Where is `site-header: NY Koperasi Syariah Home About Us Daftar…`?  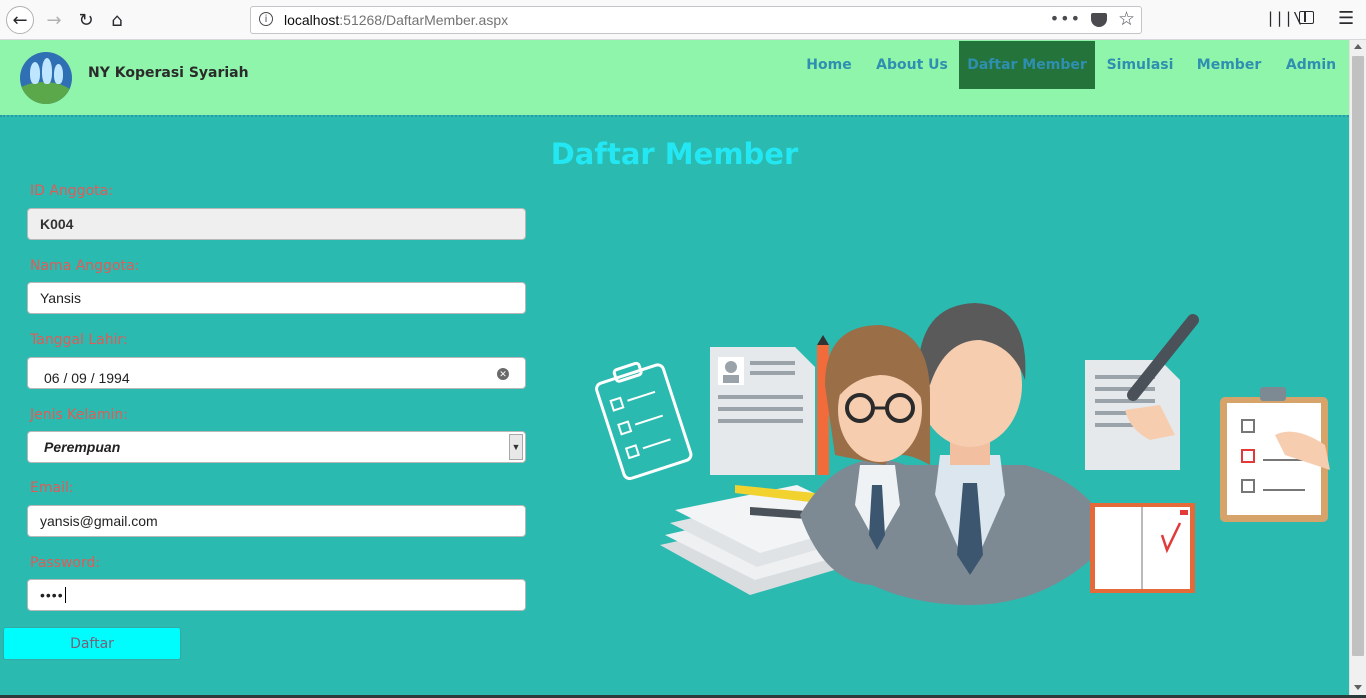 site-header: NY Koperasi Syariah Home About Us Daftar… is located at coordinates (674, 77).